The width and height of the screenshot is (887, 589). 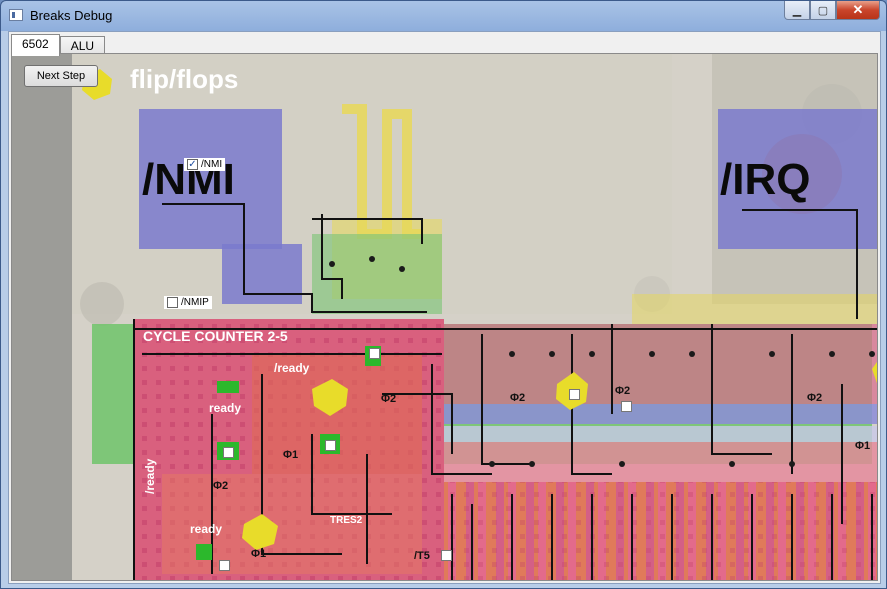 What do you see at coordinates (150, 476) in the screenshot?
I see `ready-vertical-label: /ready` at bounding box center [150, 476].